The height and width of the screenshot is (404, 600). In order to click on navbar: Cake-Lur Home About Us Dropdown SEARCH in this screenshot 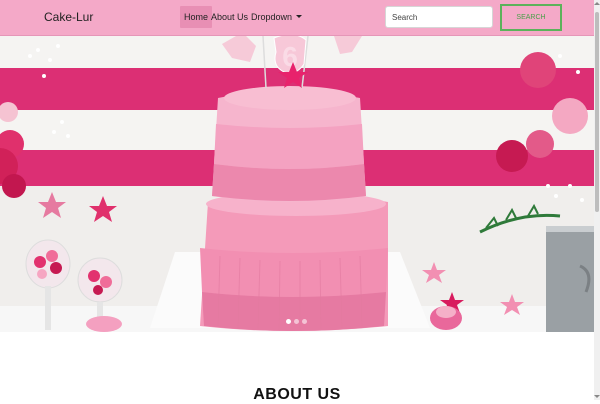, I will do `click(297, 18)`.